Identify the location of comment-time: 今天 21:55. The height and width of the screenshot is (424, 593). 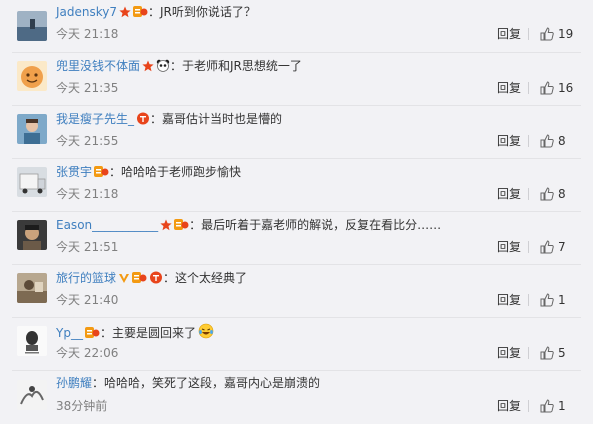
(87, 141).